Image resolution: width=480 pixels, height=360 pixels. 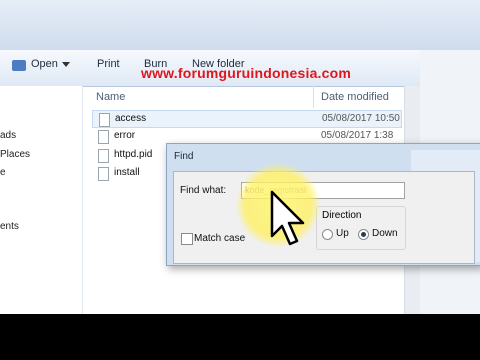 I want to click on file-name: httpd.pid, so click(x=133, y=154).